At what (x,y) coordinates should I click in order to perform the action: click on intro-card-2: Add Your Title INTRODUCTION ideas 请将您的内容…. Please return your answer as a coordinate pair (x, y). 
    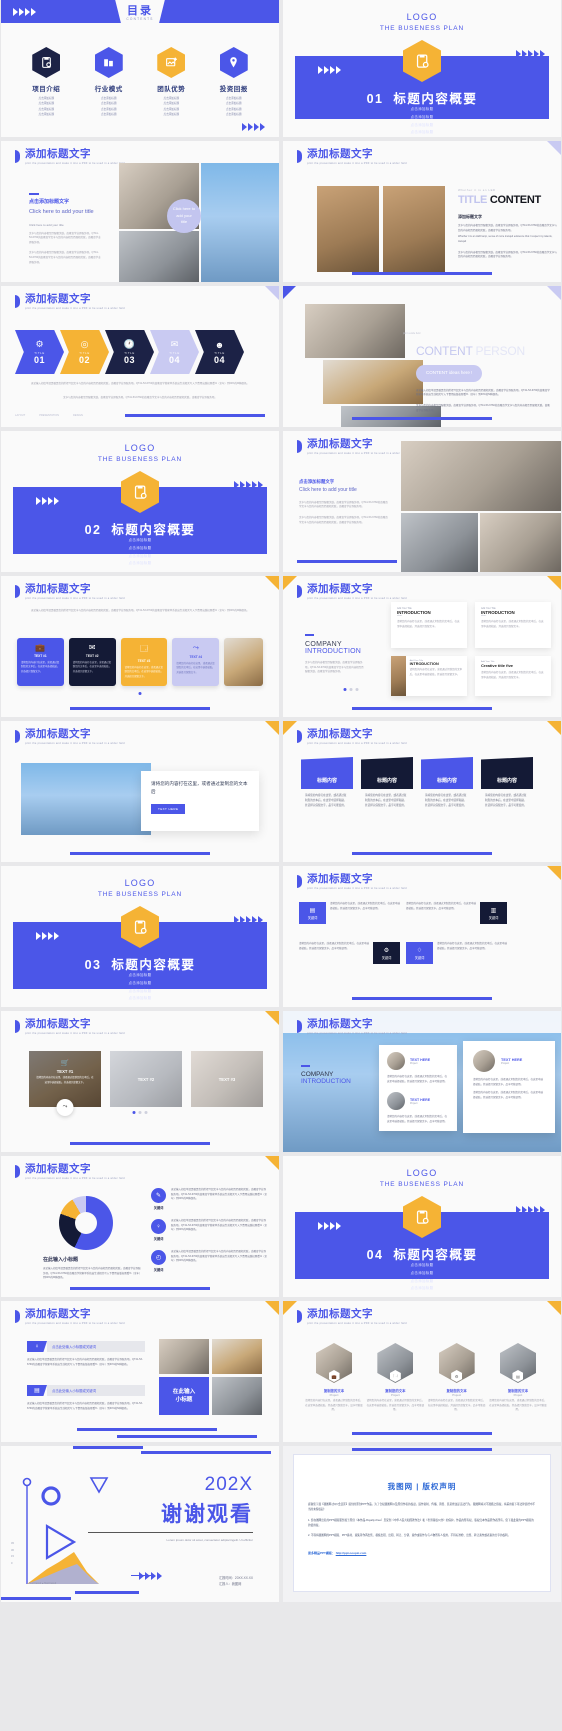
    Looking at the image, I should click on (513, 625).